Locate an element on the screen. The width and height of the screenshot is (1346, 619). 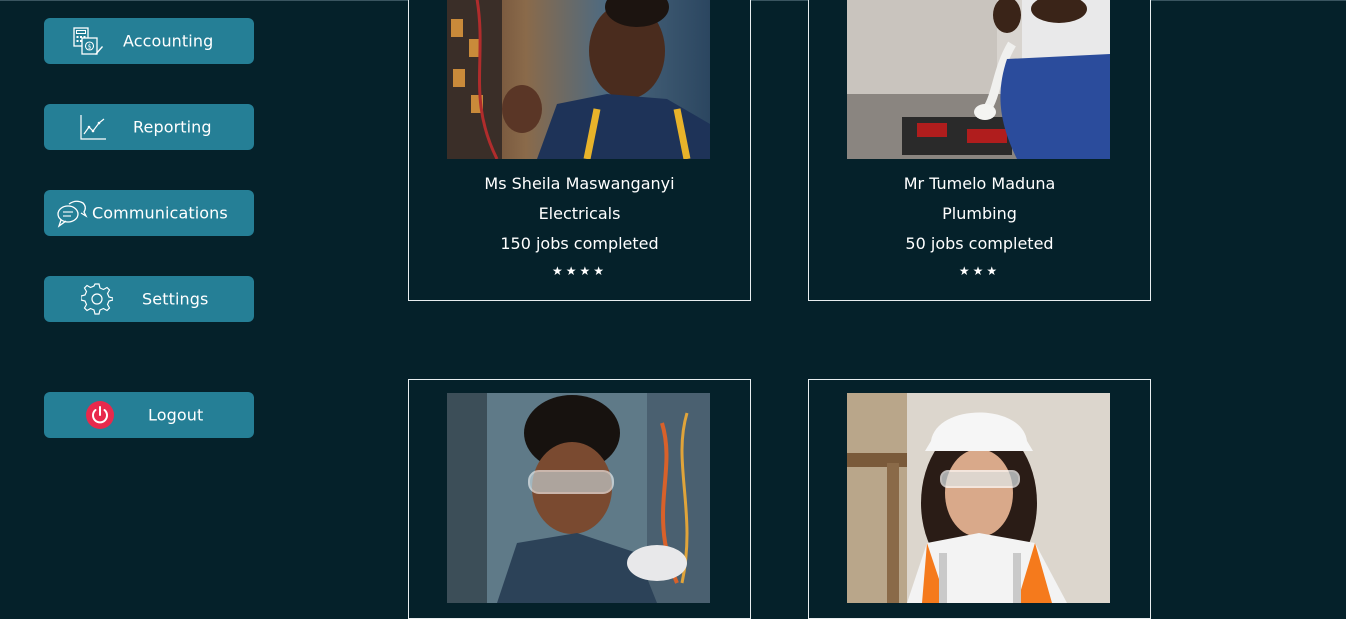
accounting-icon: $ is located at coordinates (88, 41).